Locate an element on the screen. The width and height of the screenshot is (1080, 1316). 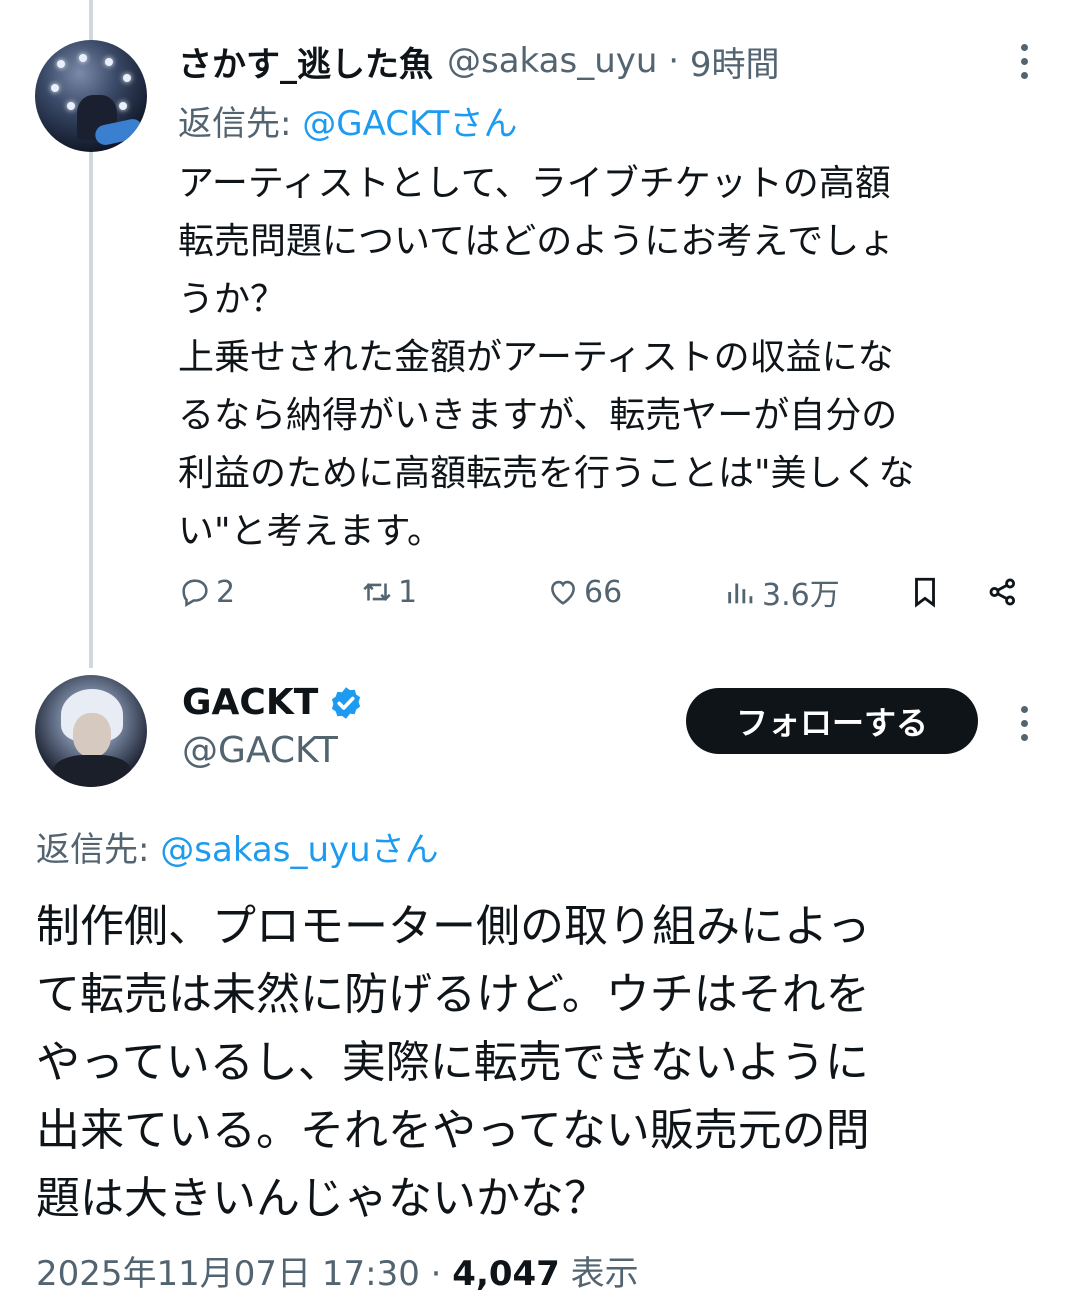
main-author-name: GACKT is located at coordinates (250, 702).